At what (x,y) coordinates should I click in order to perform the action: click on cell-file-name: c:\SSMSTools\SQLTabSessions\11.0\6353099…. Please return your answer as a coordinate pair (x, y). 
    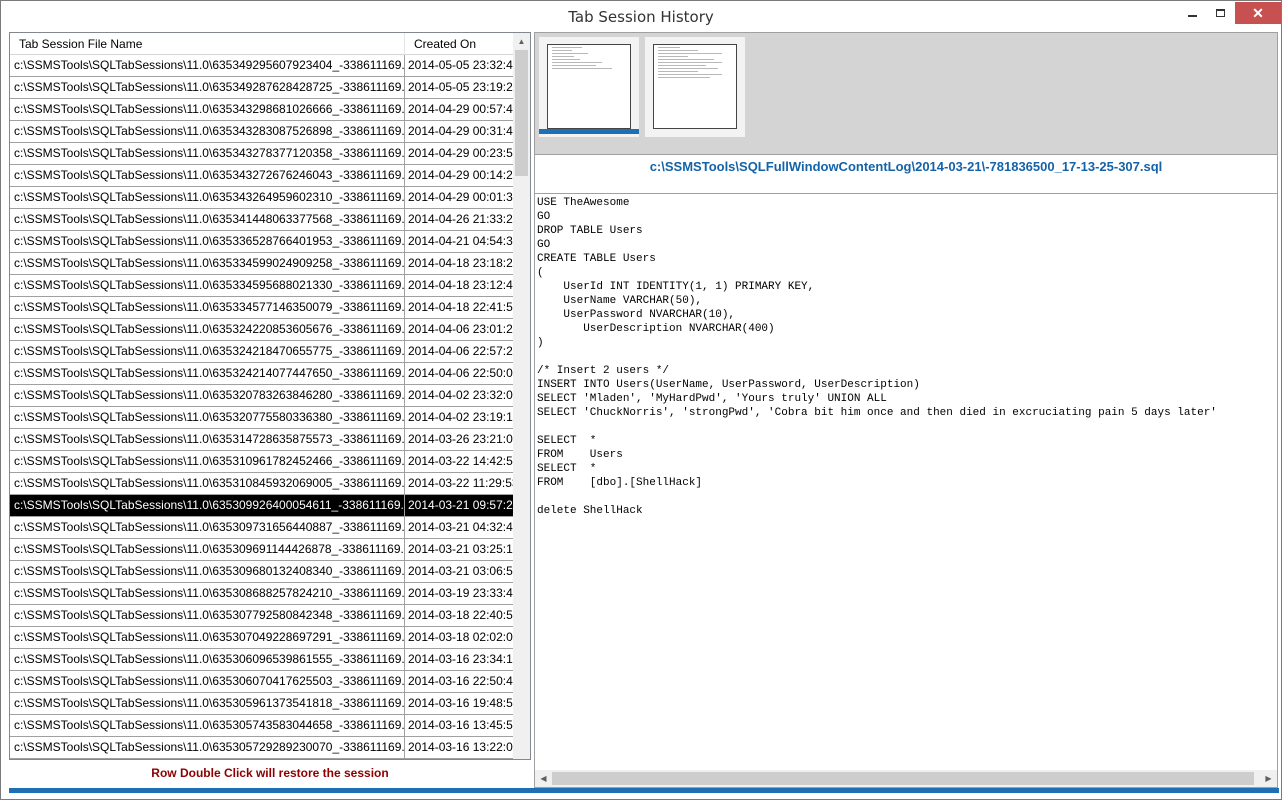
    Looking at the image, I should click on (207, 505).